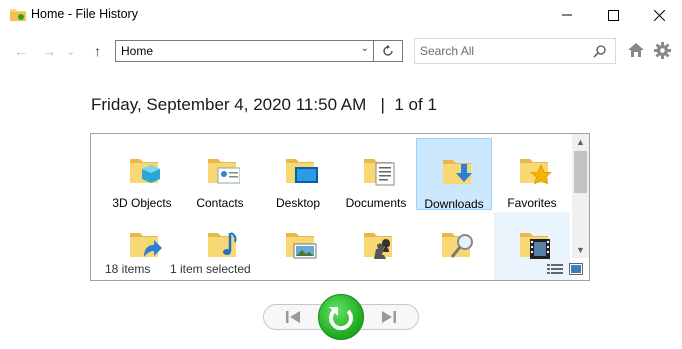 This screenshot has width=682, height=349. What do you see at coordinates (600, 51) in the screenshot?
I see `search-icon` at bounding box center [600, 51].